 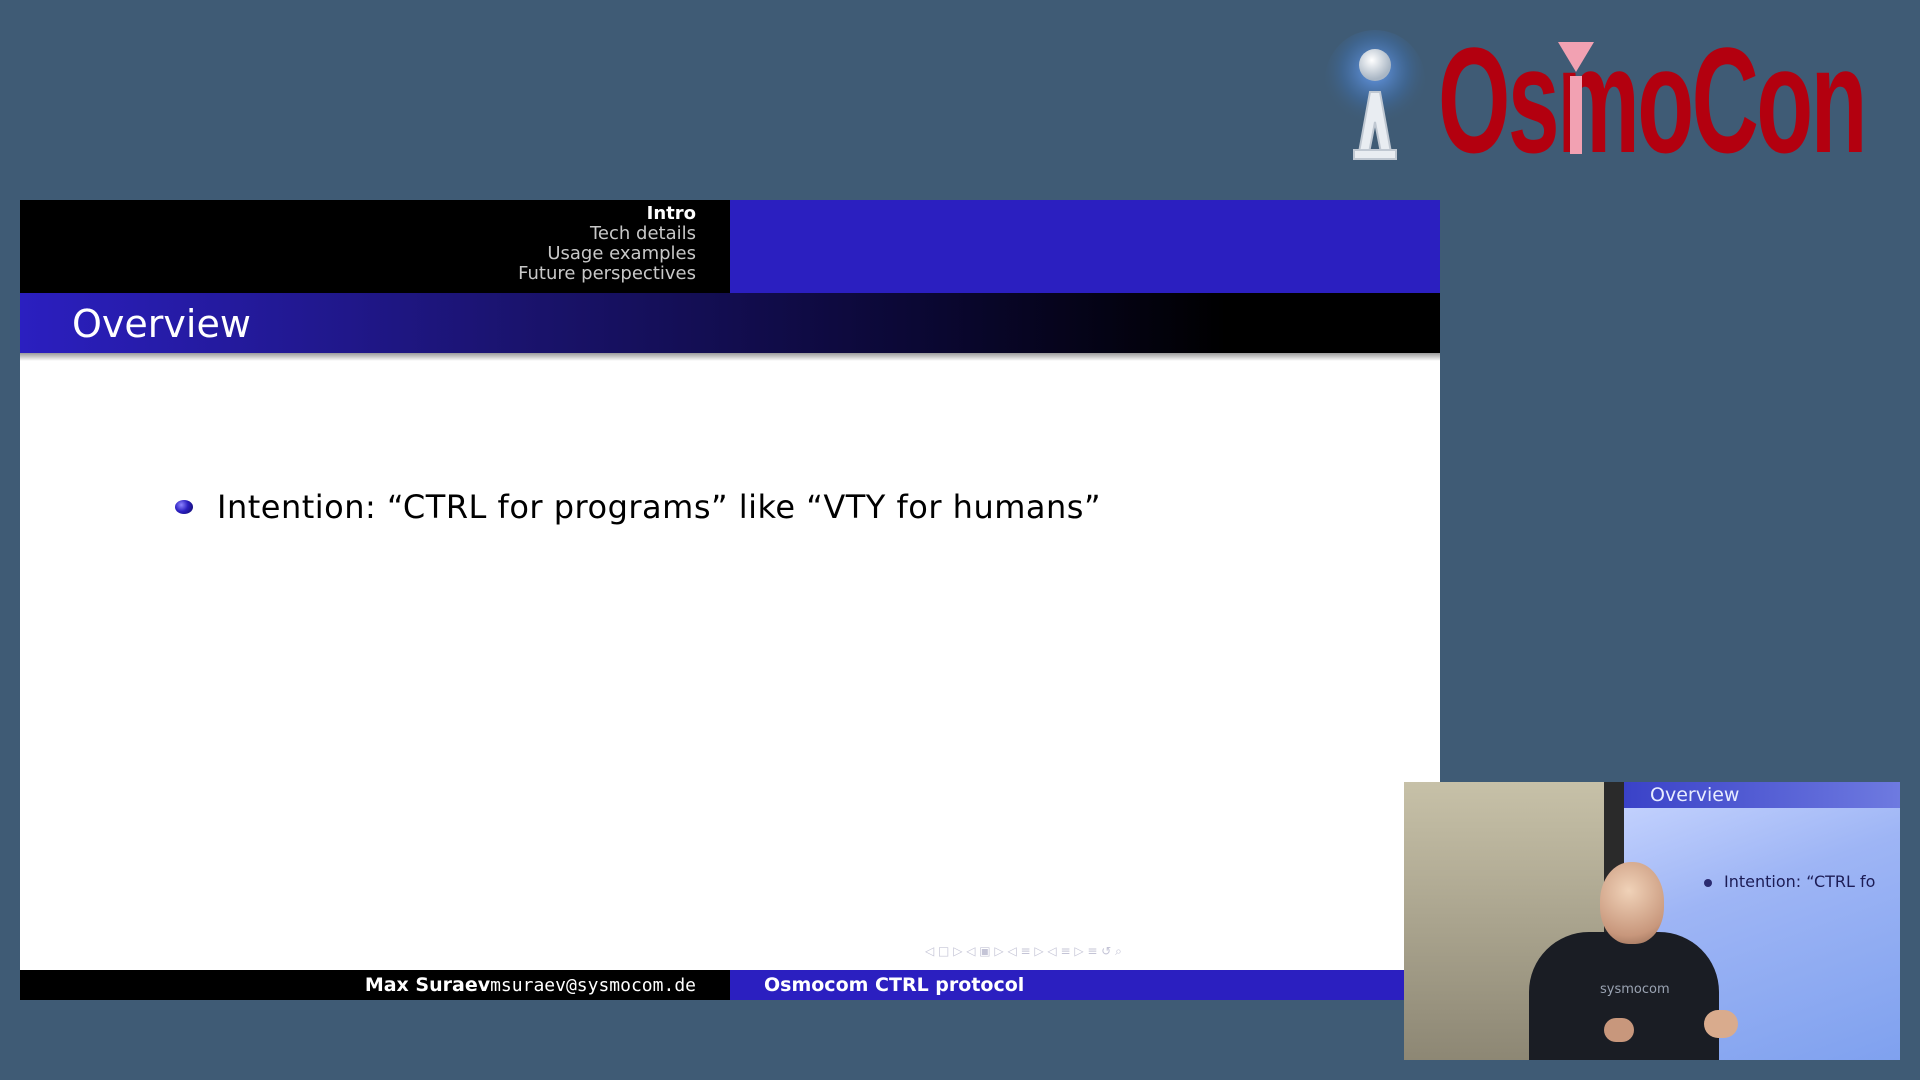 I want to click on author-name: Max Suraev, so click(x=427, y=985).